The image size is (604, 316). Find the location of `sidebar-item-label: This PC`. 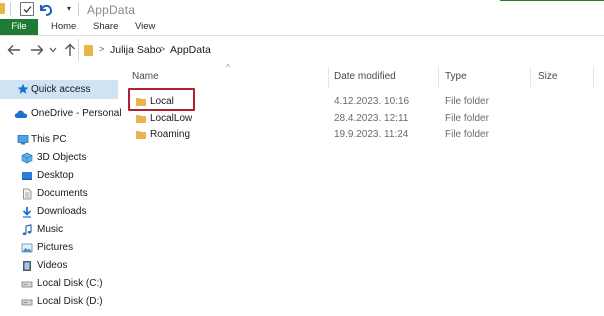

sidebar-item-label: This PC is located at coordinates (49, 139).